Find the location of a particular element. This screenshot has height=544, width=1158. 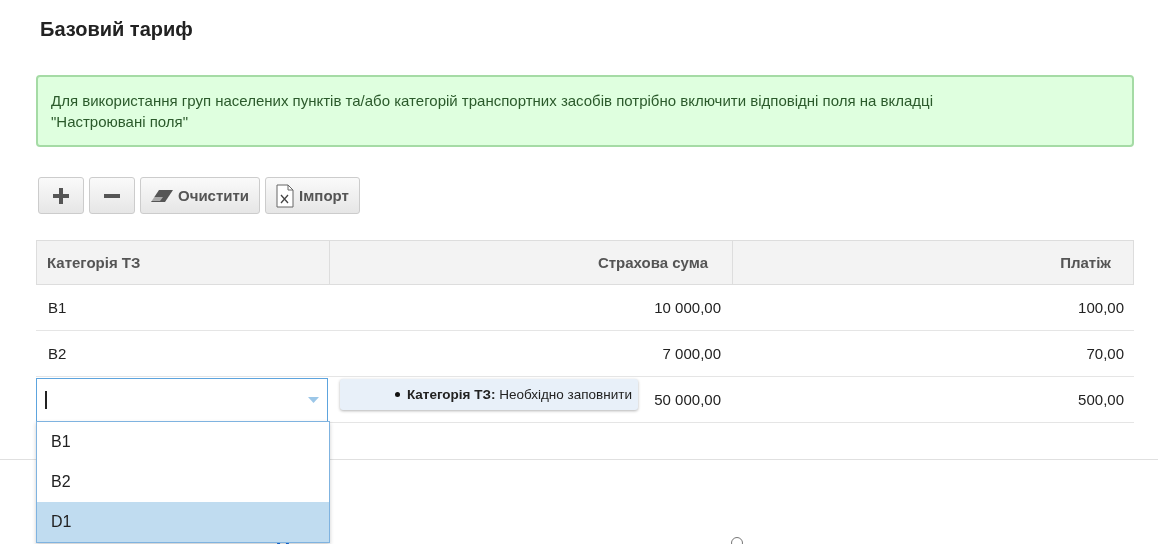

table-cell: B1 is located at coordinates (57, 307).